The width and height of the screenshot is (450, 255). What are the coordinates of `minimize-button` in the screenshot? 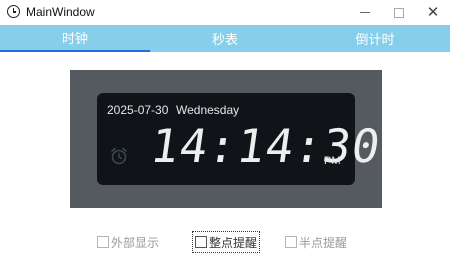 It's located at (365, 12).